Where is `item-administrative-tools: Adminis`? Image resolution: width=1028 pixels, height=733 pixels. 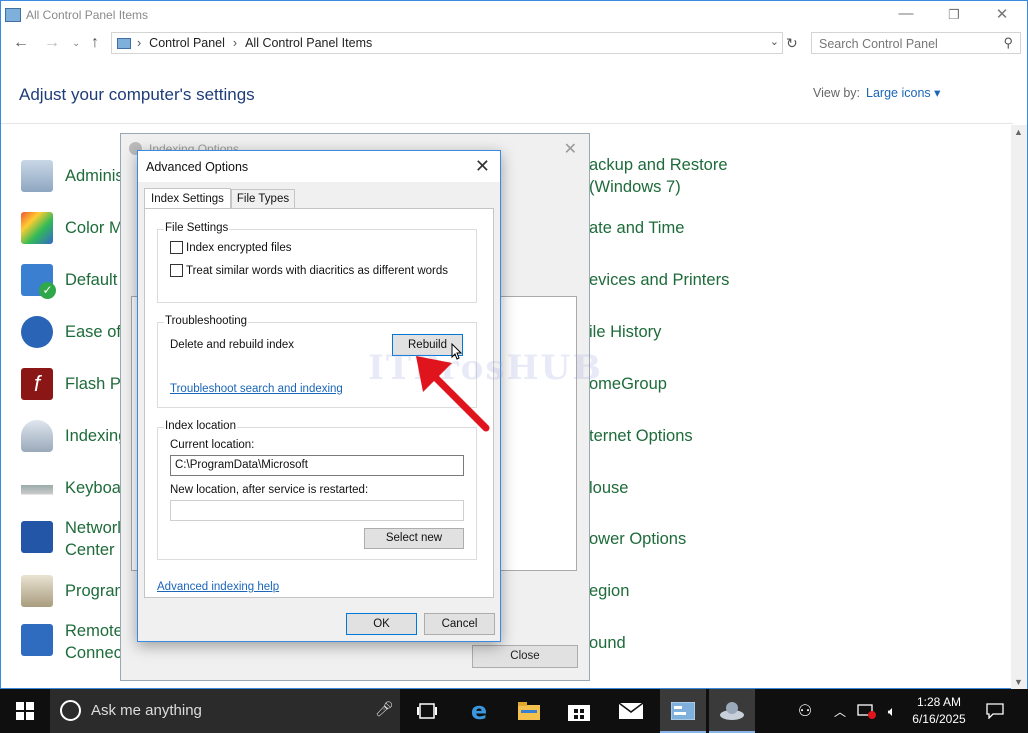
item-administrative-tools: Adminis is located at coordinates (72, 176).